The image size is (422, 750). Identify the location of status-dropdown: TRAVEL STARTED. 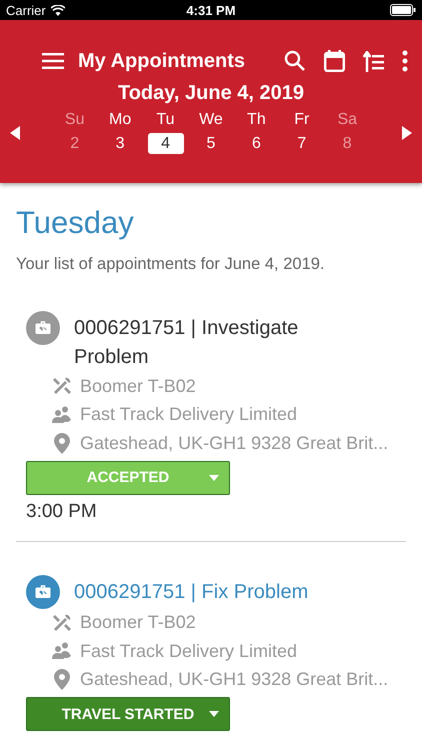
(128, 714).